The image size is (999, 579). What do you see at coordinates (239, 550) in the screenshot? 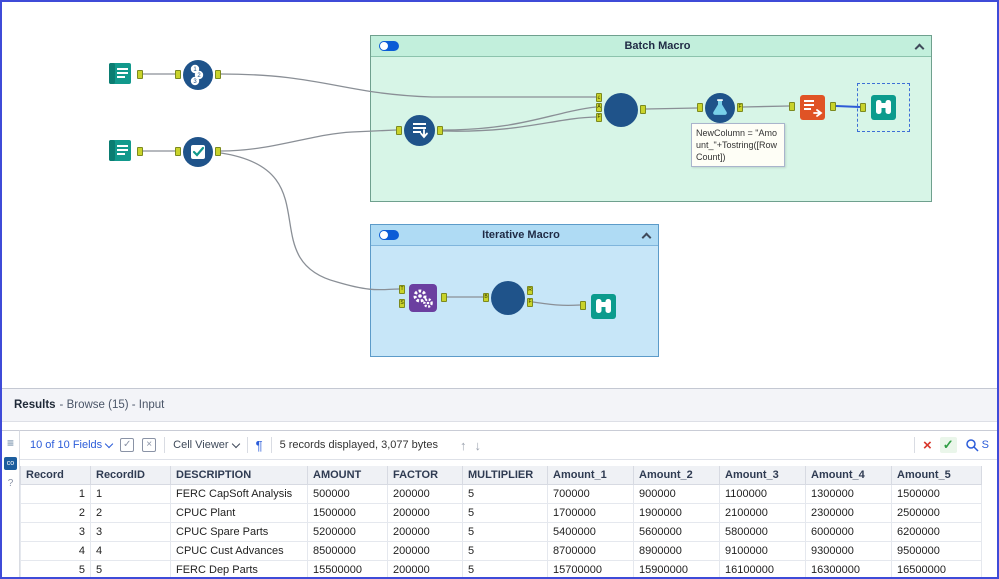
I see `table-cell: CPUC Cust Advances` at bounding box center [239, 550].